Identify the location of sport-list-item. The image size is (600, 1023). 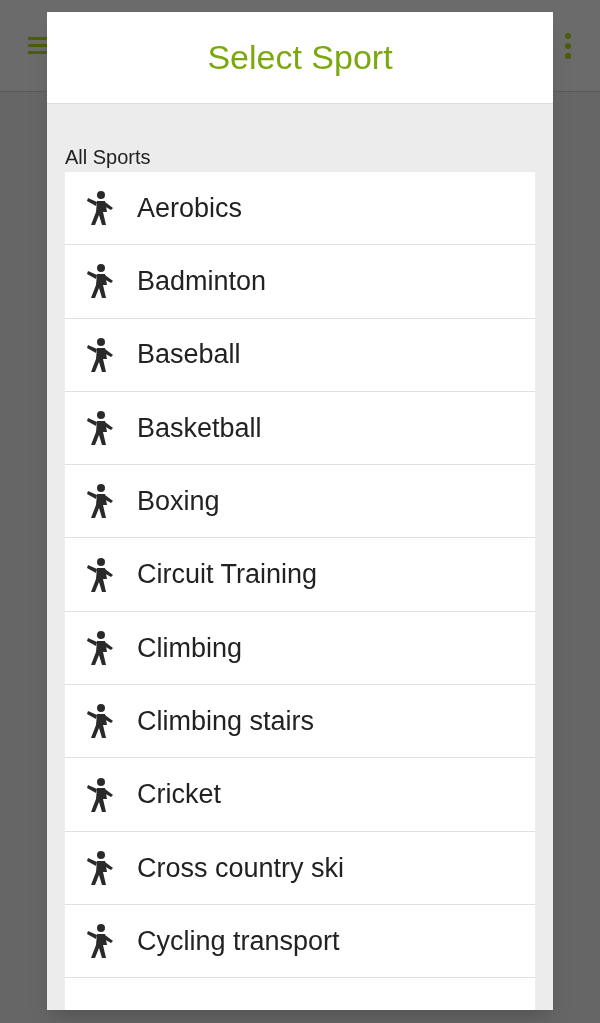
(300, 994).